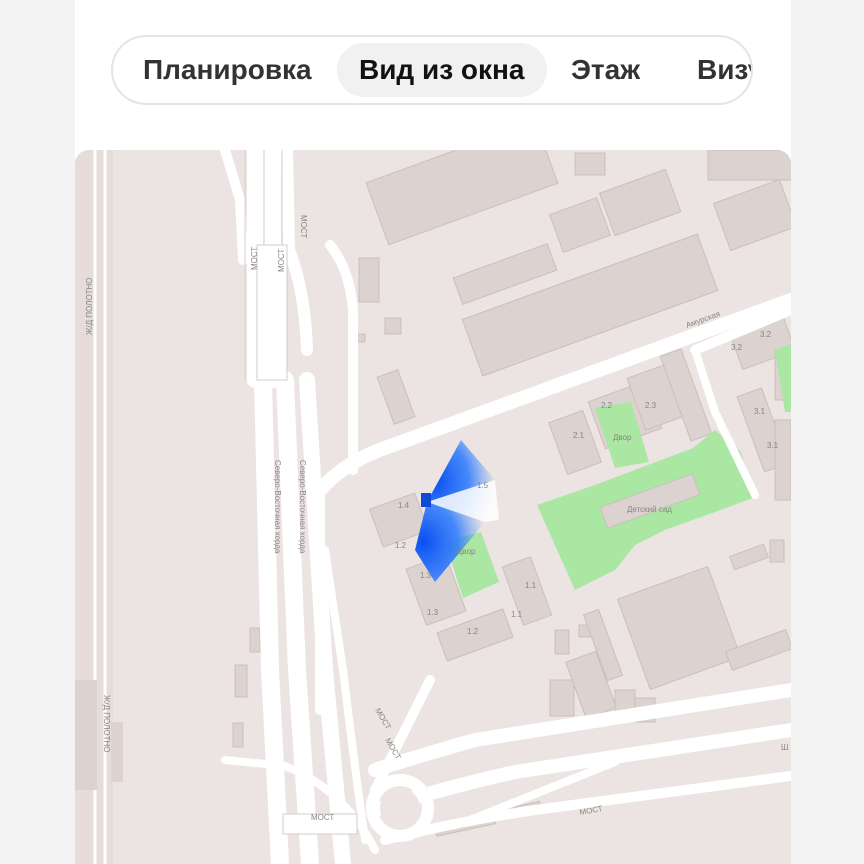  I want to click on street-label-zhd-2: Ж/Д ПОЛОТНО, so click(106, 724).